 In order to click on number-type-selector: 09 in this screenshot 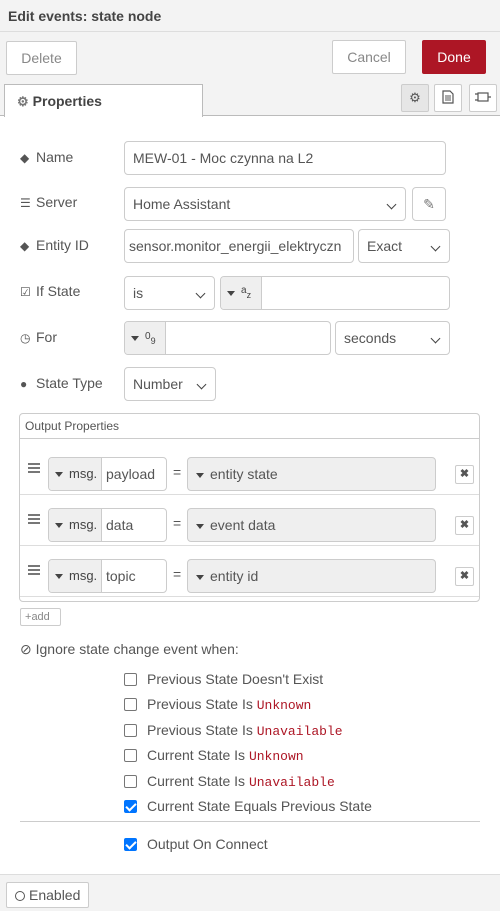, I will do `click(145, 338)`.